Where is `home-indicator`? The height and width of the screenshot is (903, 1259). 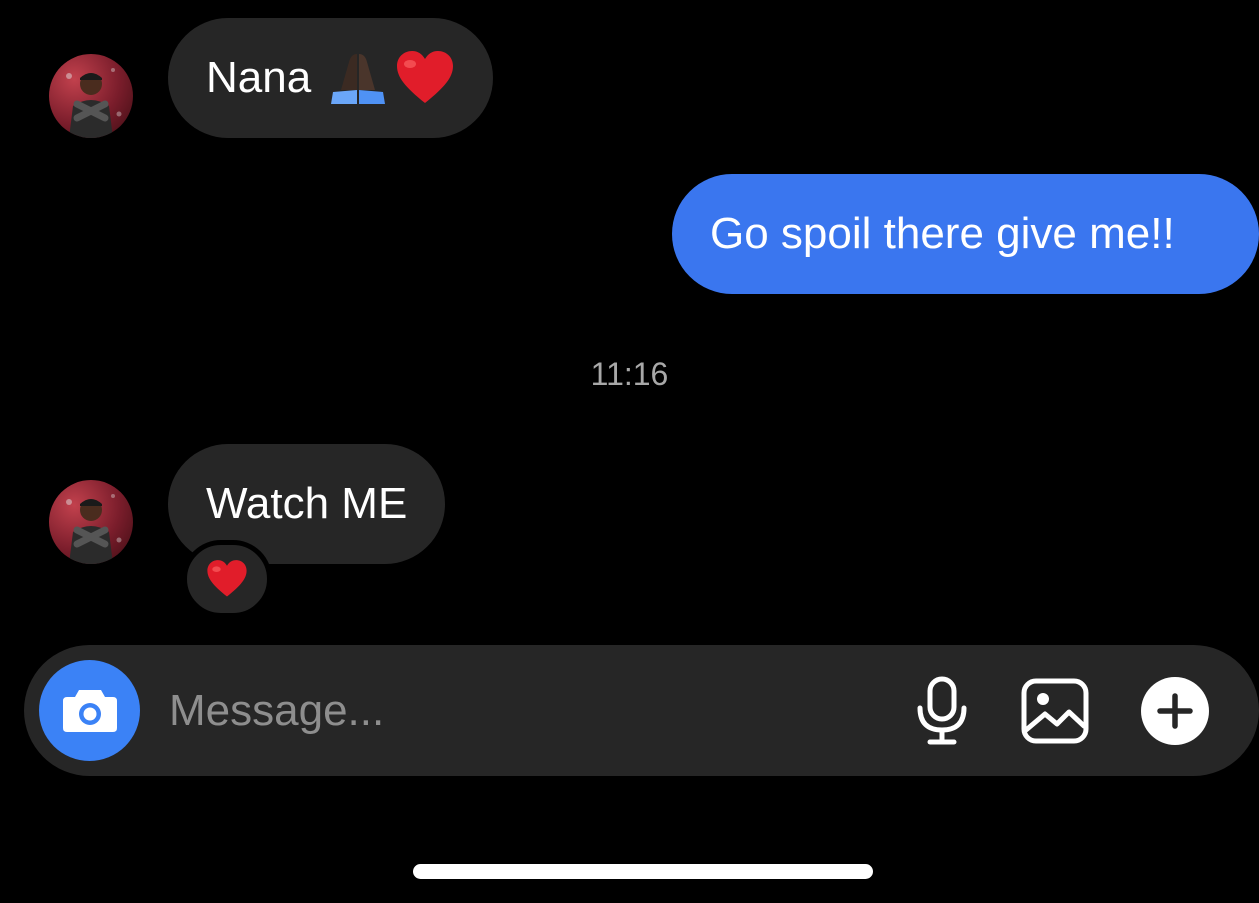
home-indicator is located at coordinates (643, 871).